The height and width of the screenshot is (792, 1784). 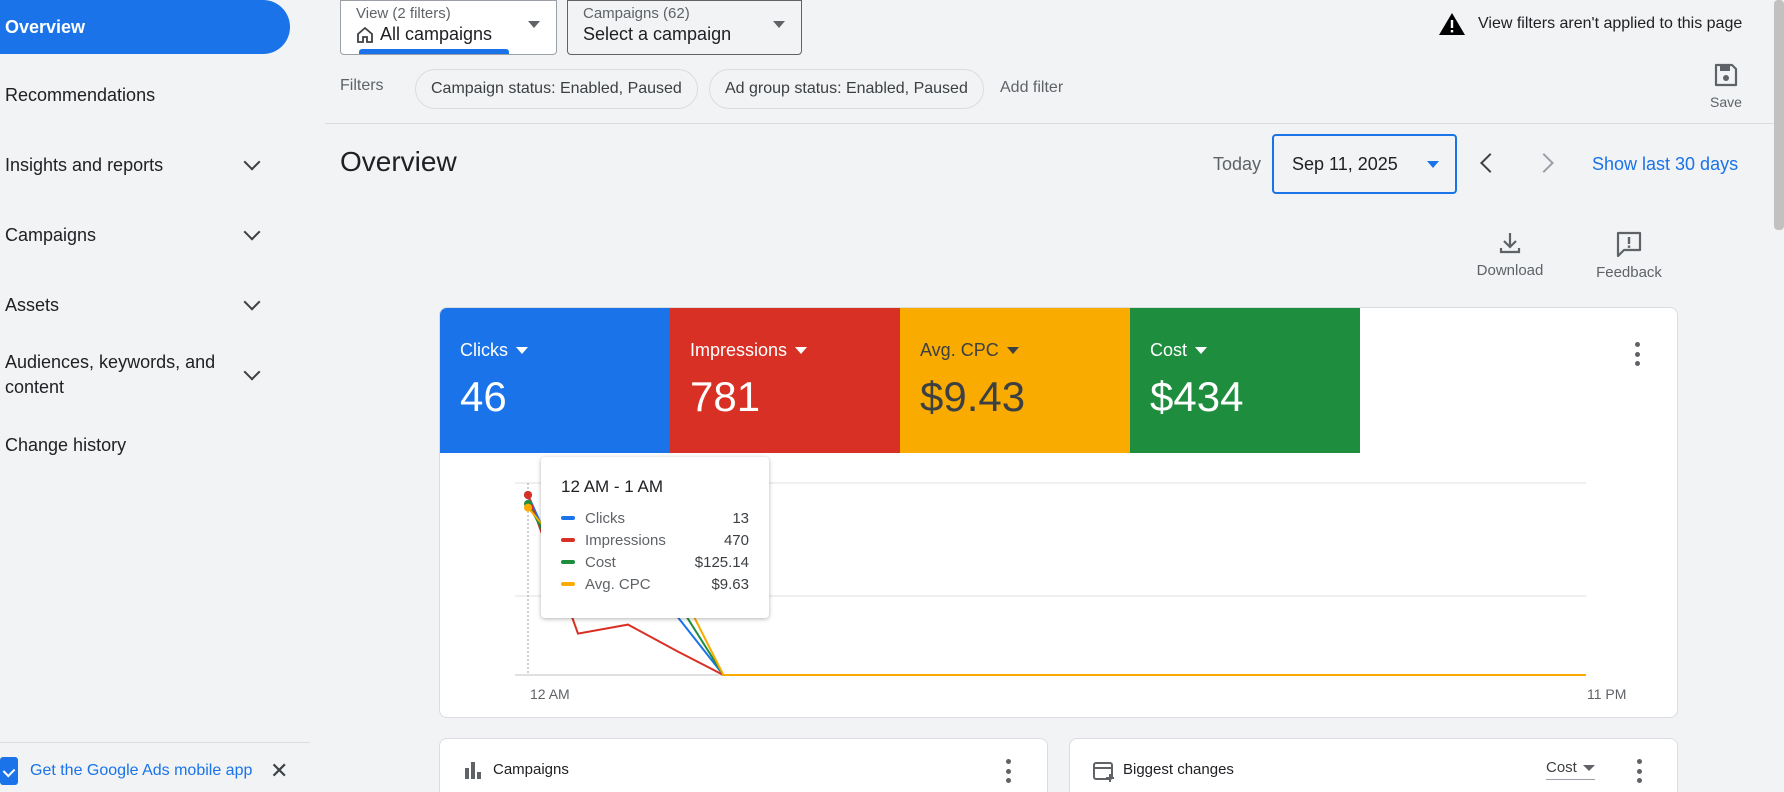 I want to click on today-label: Today, so click(x=1237, y=164).